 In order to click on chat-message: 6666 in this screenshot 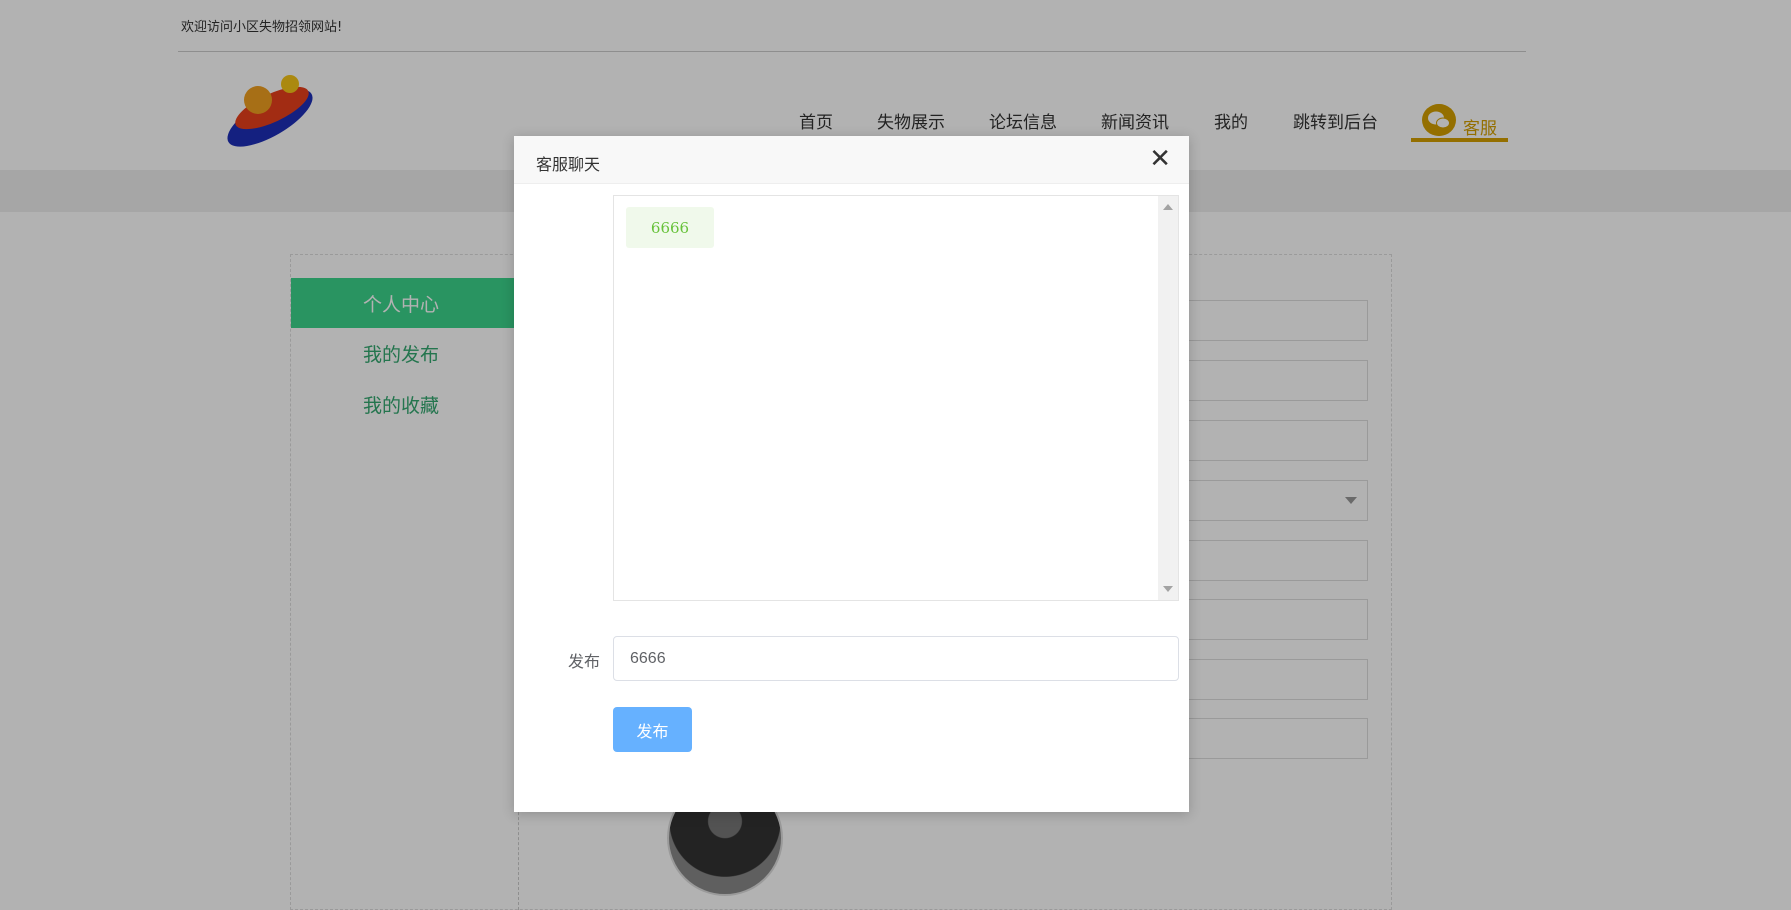, I will do `click(670, 227)`.